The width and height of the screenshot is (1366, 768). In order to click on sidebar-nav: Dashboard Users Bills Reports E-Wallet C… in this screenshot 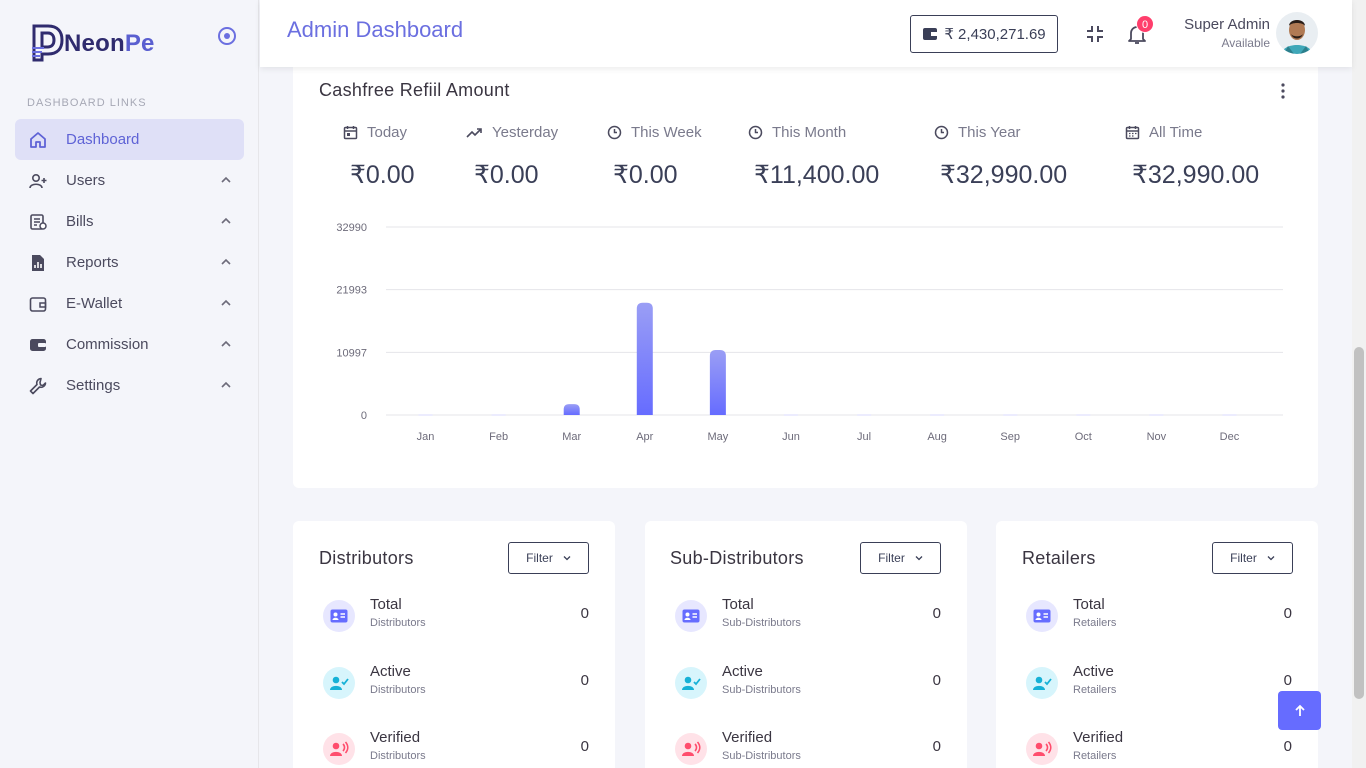, I will do `click(129, 262)`.